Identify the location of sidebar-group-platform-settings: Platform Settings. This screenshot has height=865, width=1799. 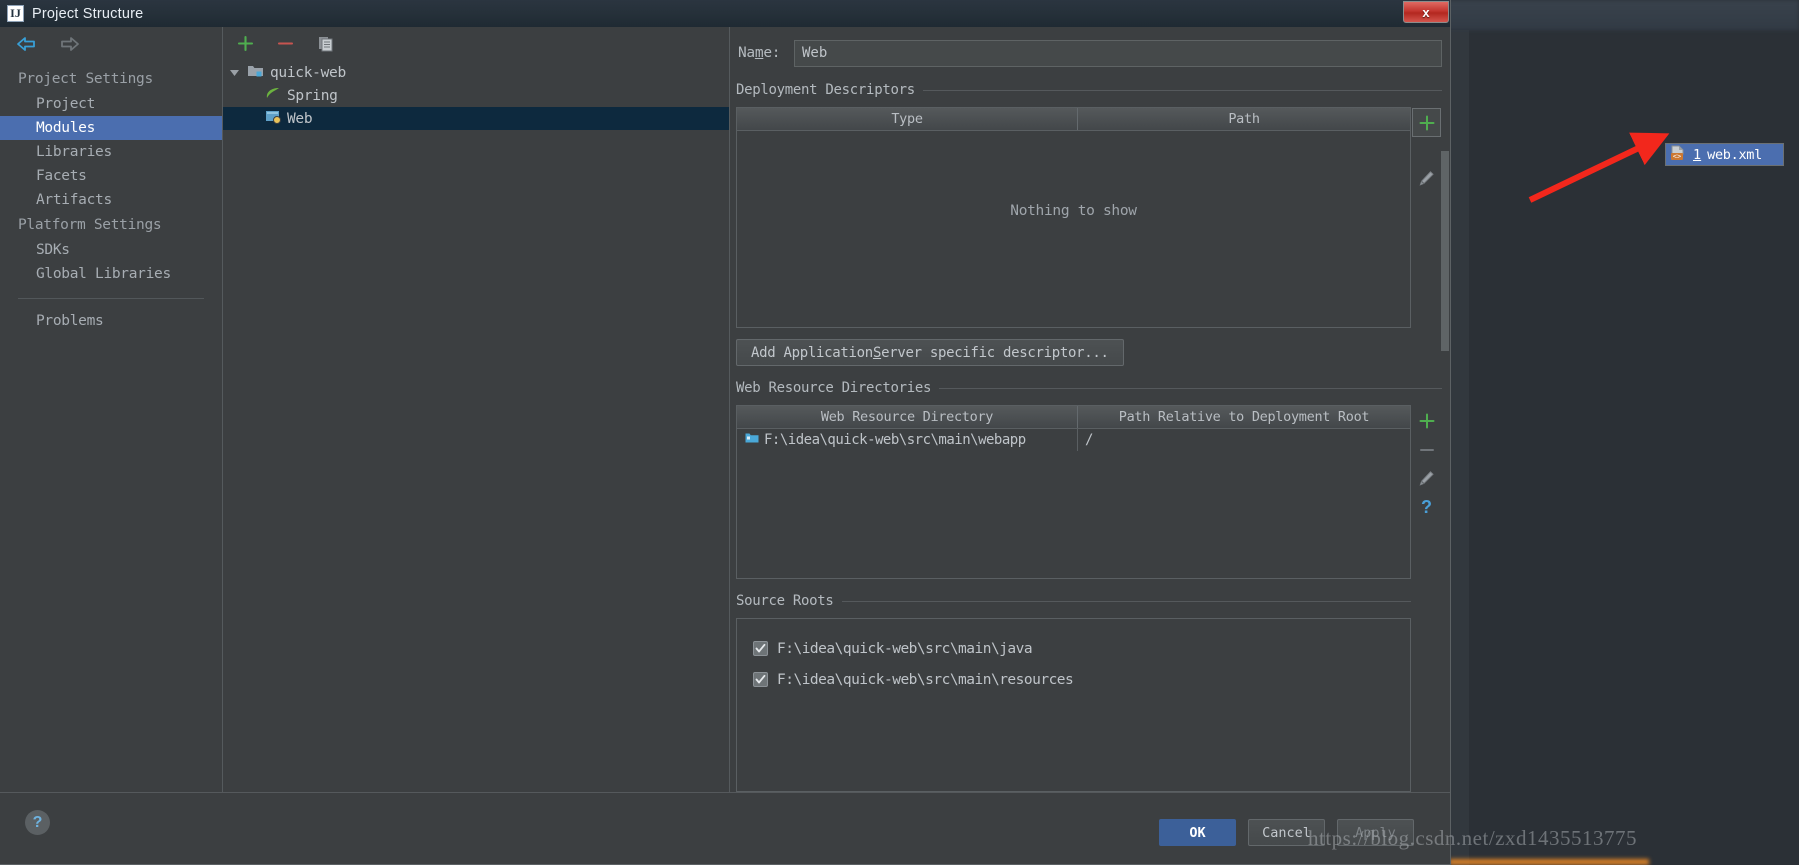
(90, 225).